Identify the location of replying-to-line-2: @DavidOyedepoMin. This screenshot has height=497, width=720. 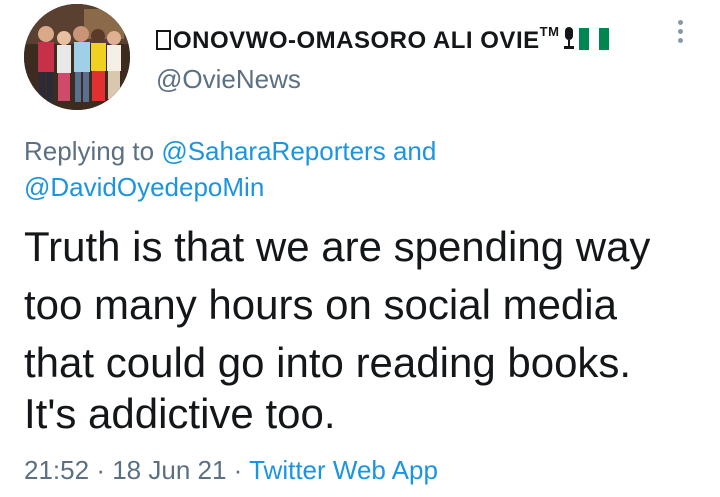
(144, 187).